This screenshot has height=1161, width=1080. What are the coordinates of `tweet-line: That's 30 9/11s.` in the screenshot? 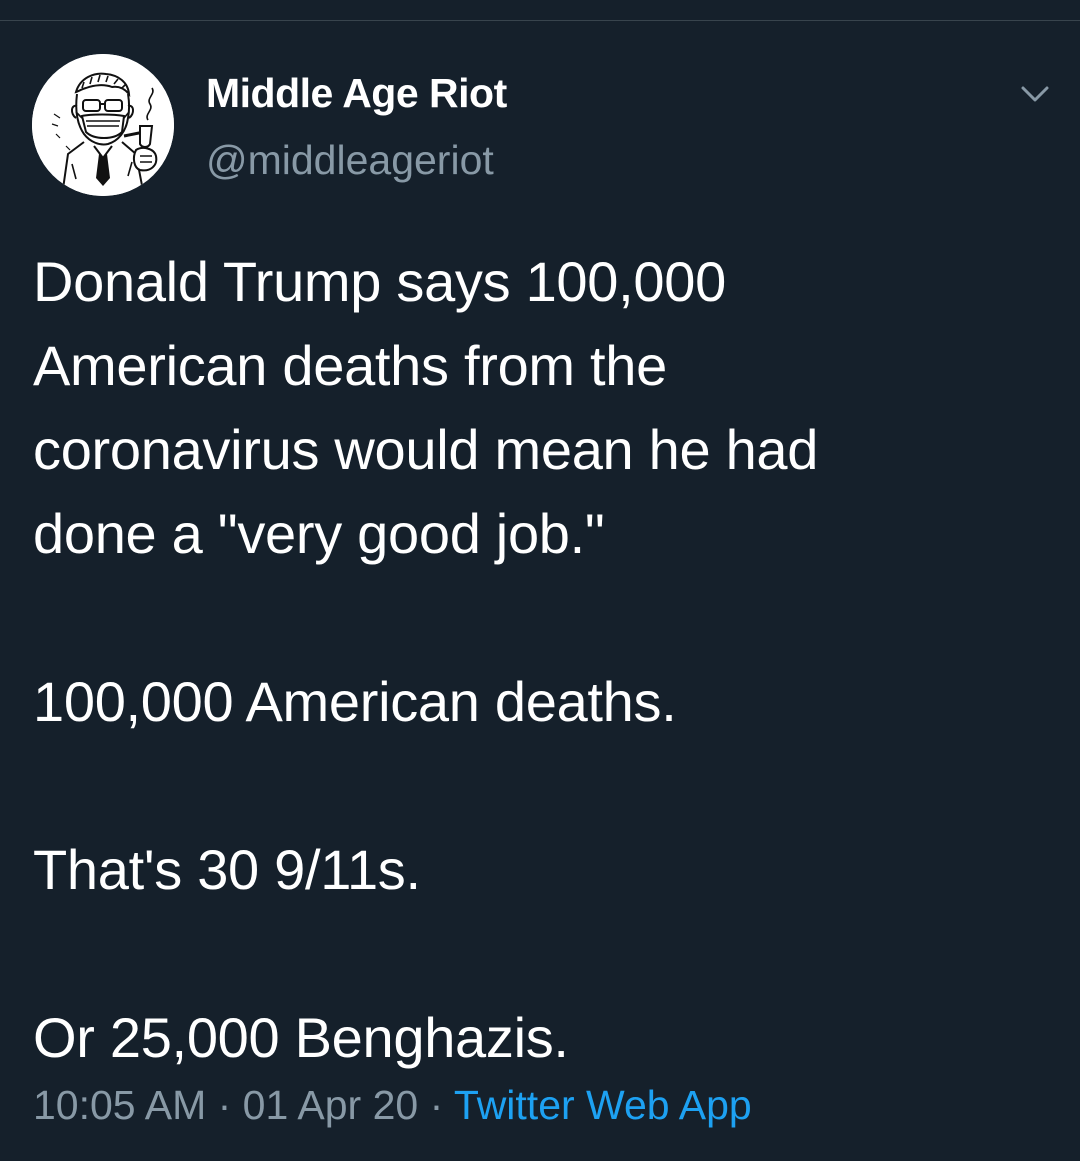 It's located at (227, 869).